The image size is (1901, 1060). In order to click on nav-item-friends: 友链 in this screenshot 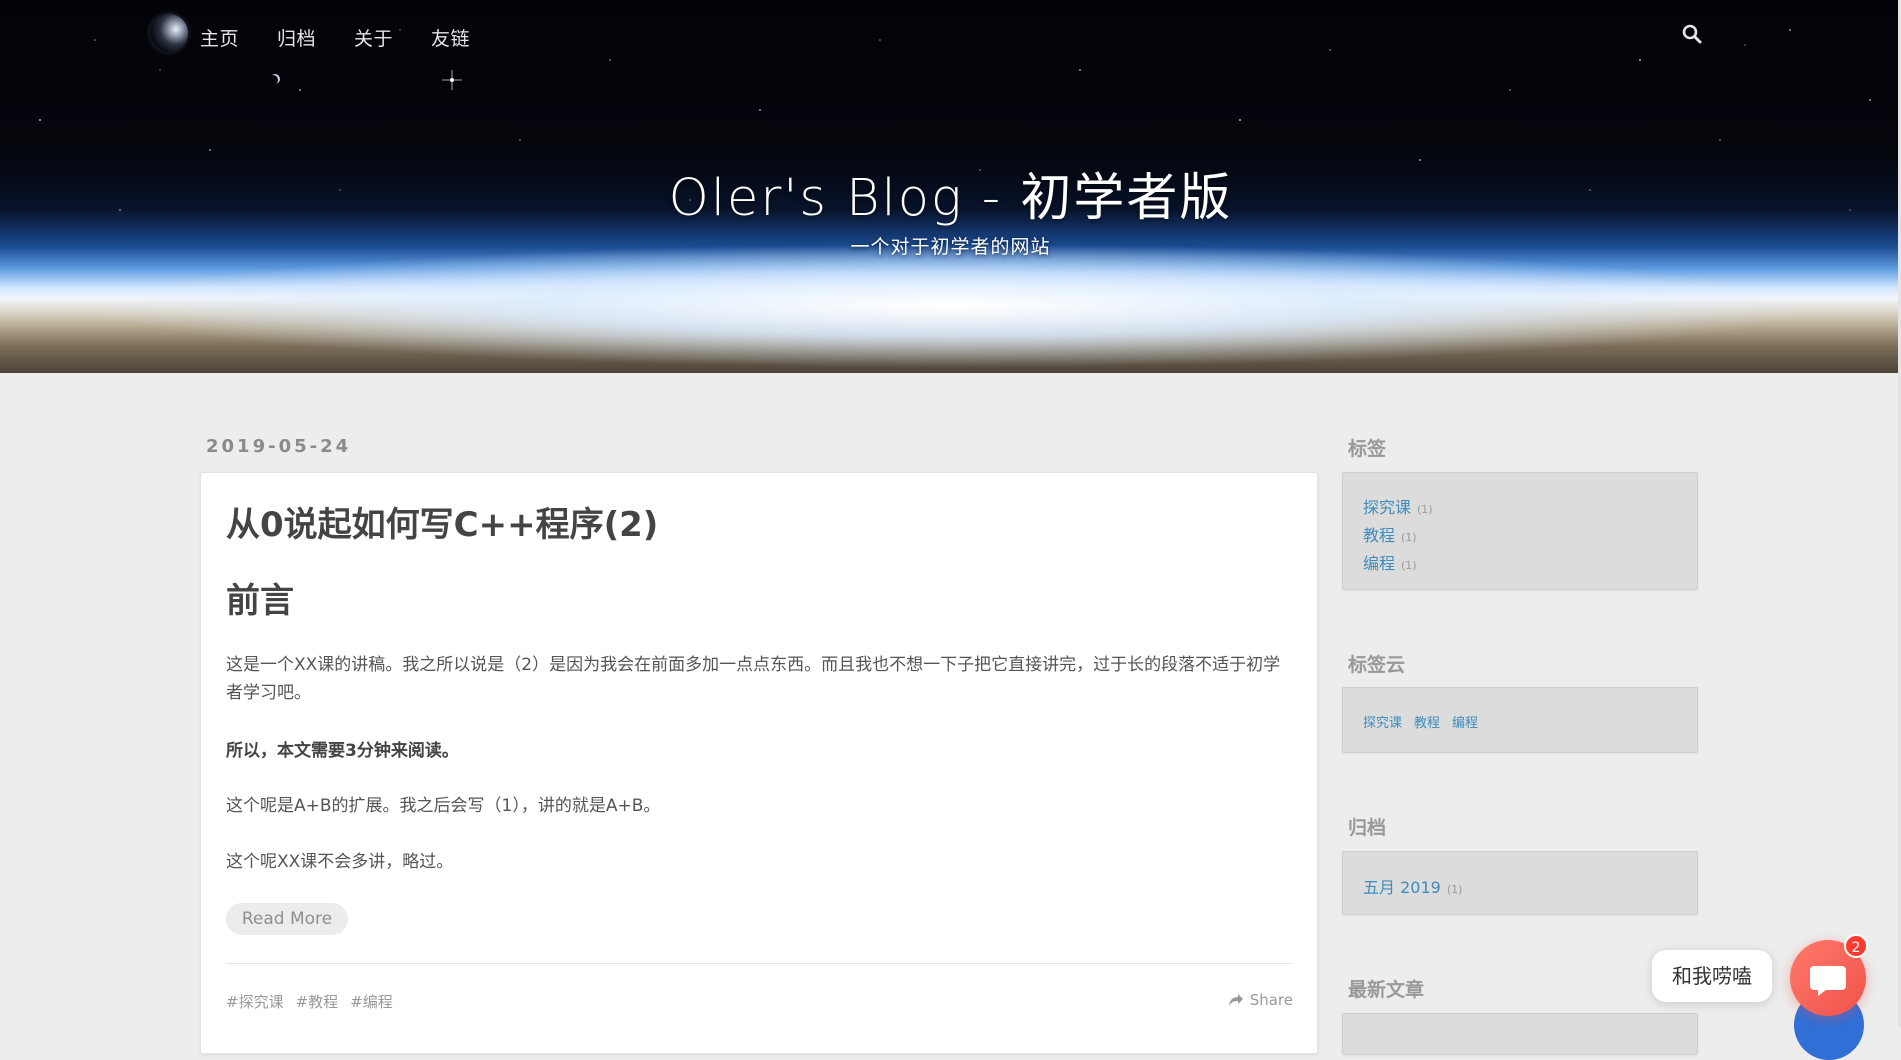, I will do `click(450, 37)`.